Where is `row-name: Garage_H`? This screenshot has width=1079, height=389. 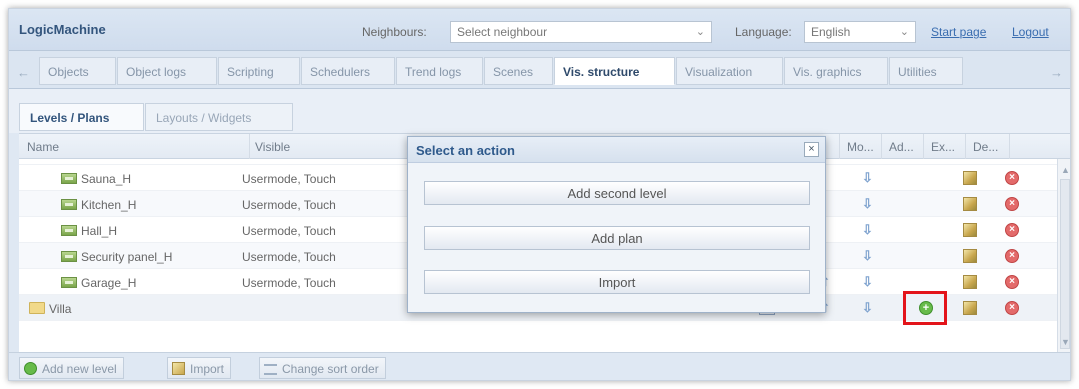 row-name: Garage_H is located at coordinates (109, 283).